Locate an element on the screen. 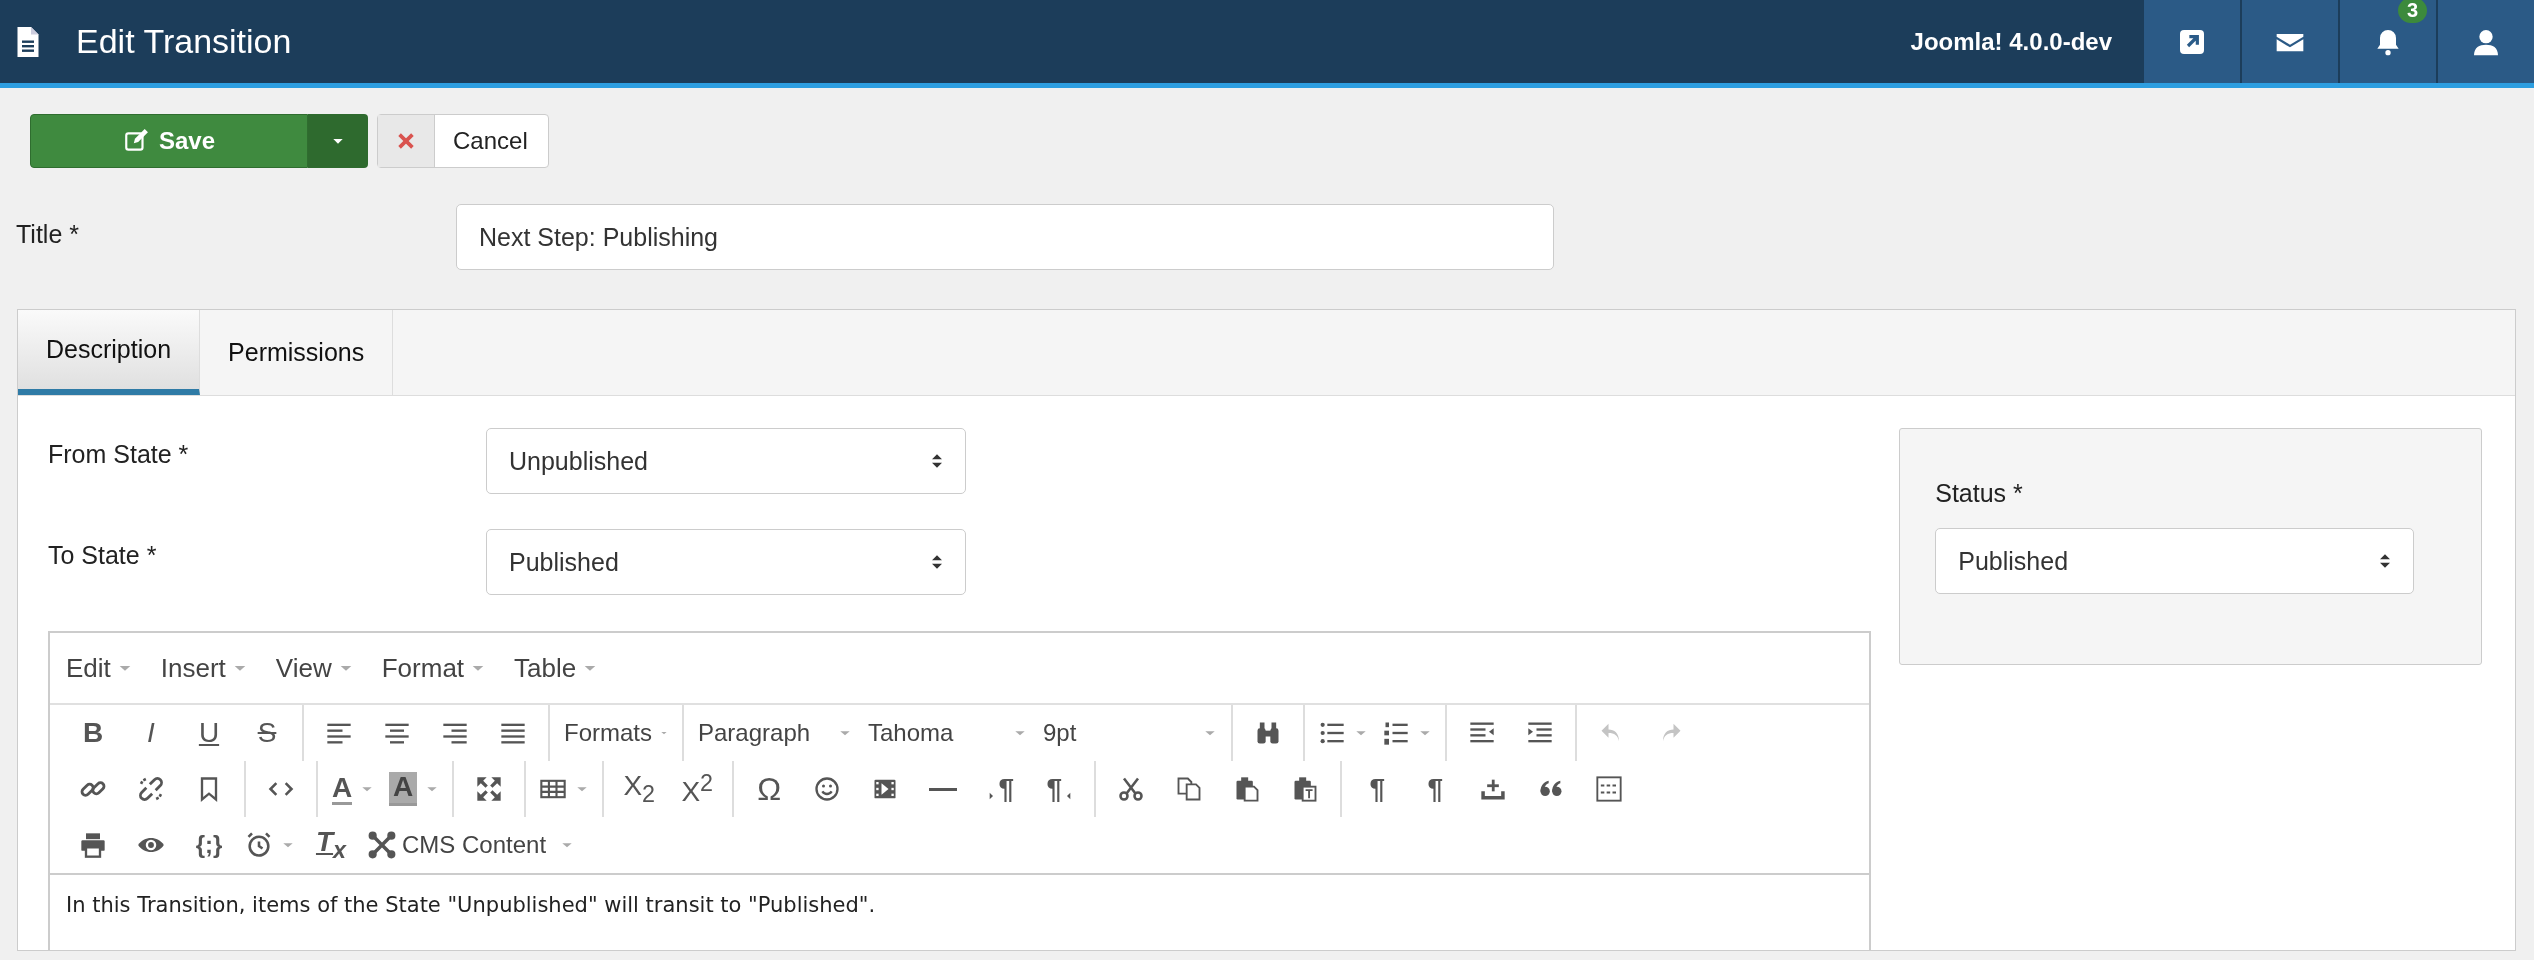  notification-count: 3 is located at coordinates (2413, 11).